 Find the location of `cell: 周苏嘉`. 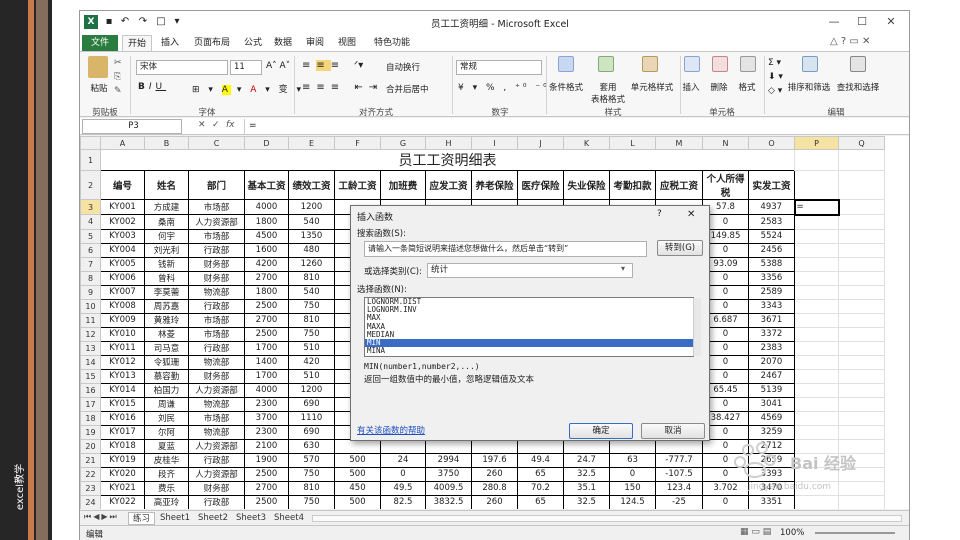

cell: 周苏嘉 is located at coordinates (166, 306).